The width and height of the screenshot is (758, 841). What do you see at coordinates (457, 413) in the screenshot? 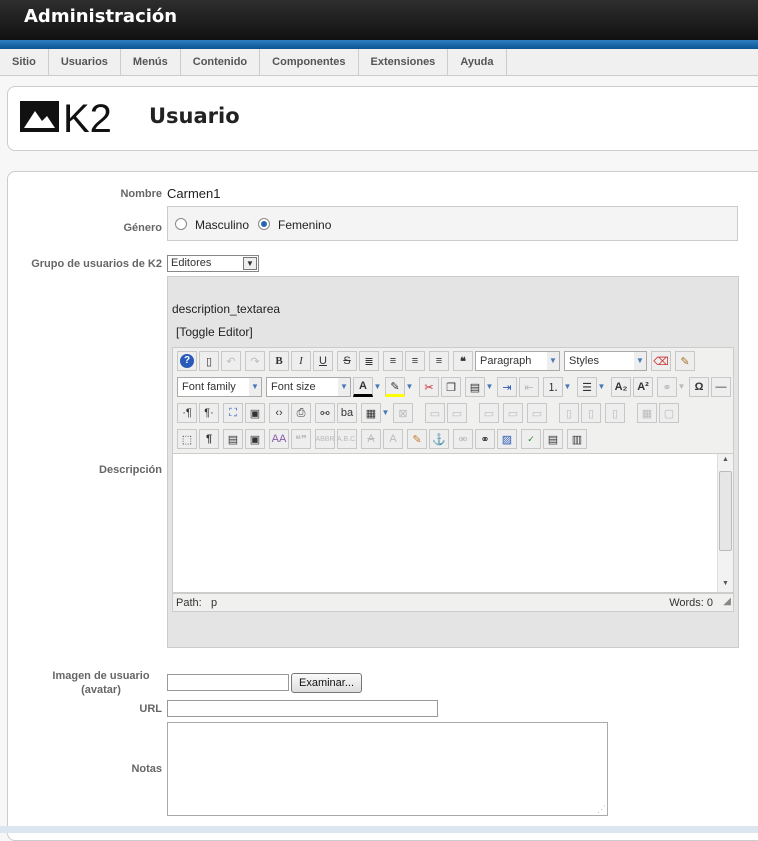
I see `cell-props-icon: ▭` at bounding box center [457, 413].